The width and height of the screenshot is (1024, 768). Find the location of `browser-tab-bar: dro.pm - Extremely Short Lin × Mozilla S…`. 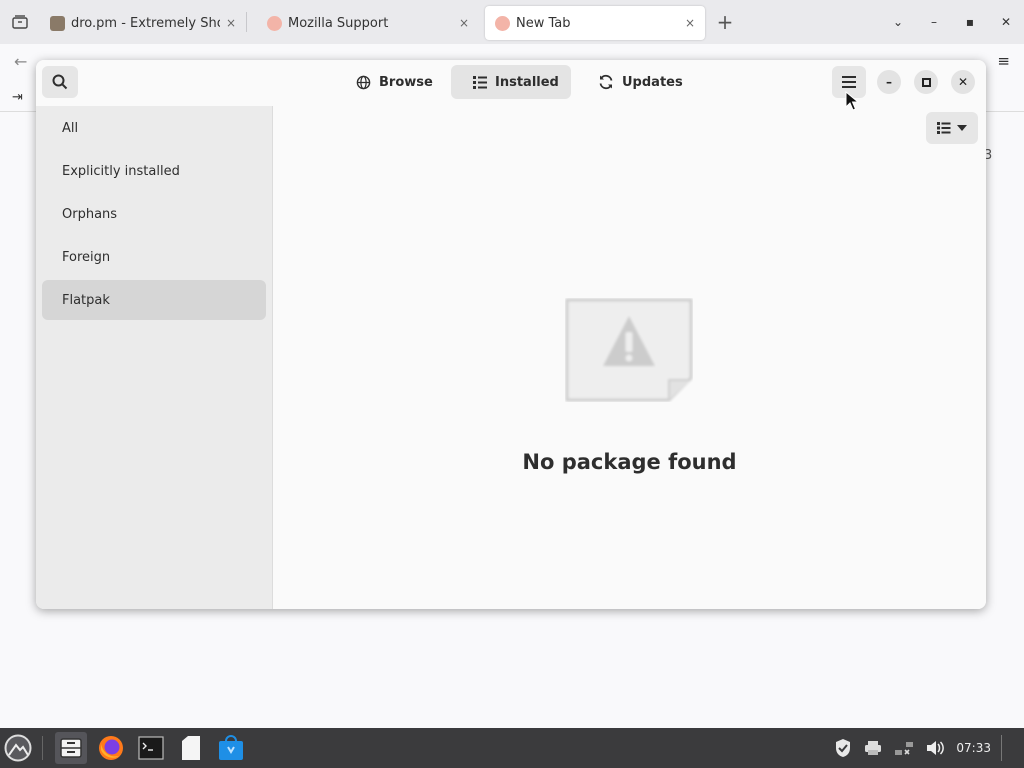

browser-tab-bar: dro.pm - Extremely Short Lin × Mozilla S… is located at coordinates (512, 22).